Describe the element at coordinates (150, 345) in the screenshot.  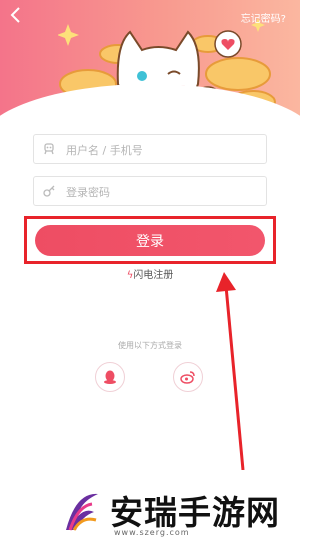
I see `other-login-title: 使用以下方式登录` at that location.